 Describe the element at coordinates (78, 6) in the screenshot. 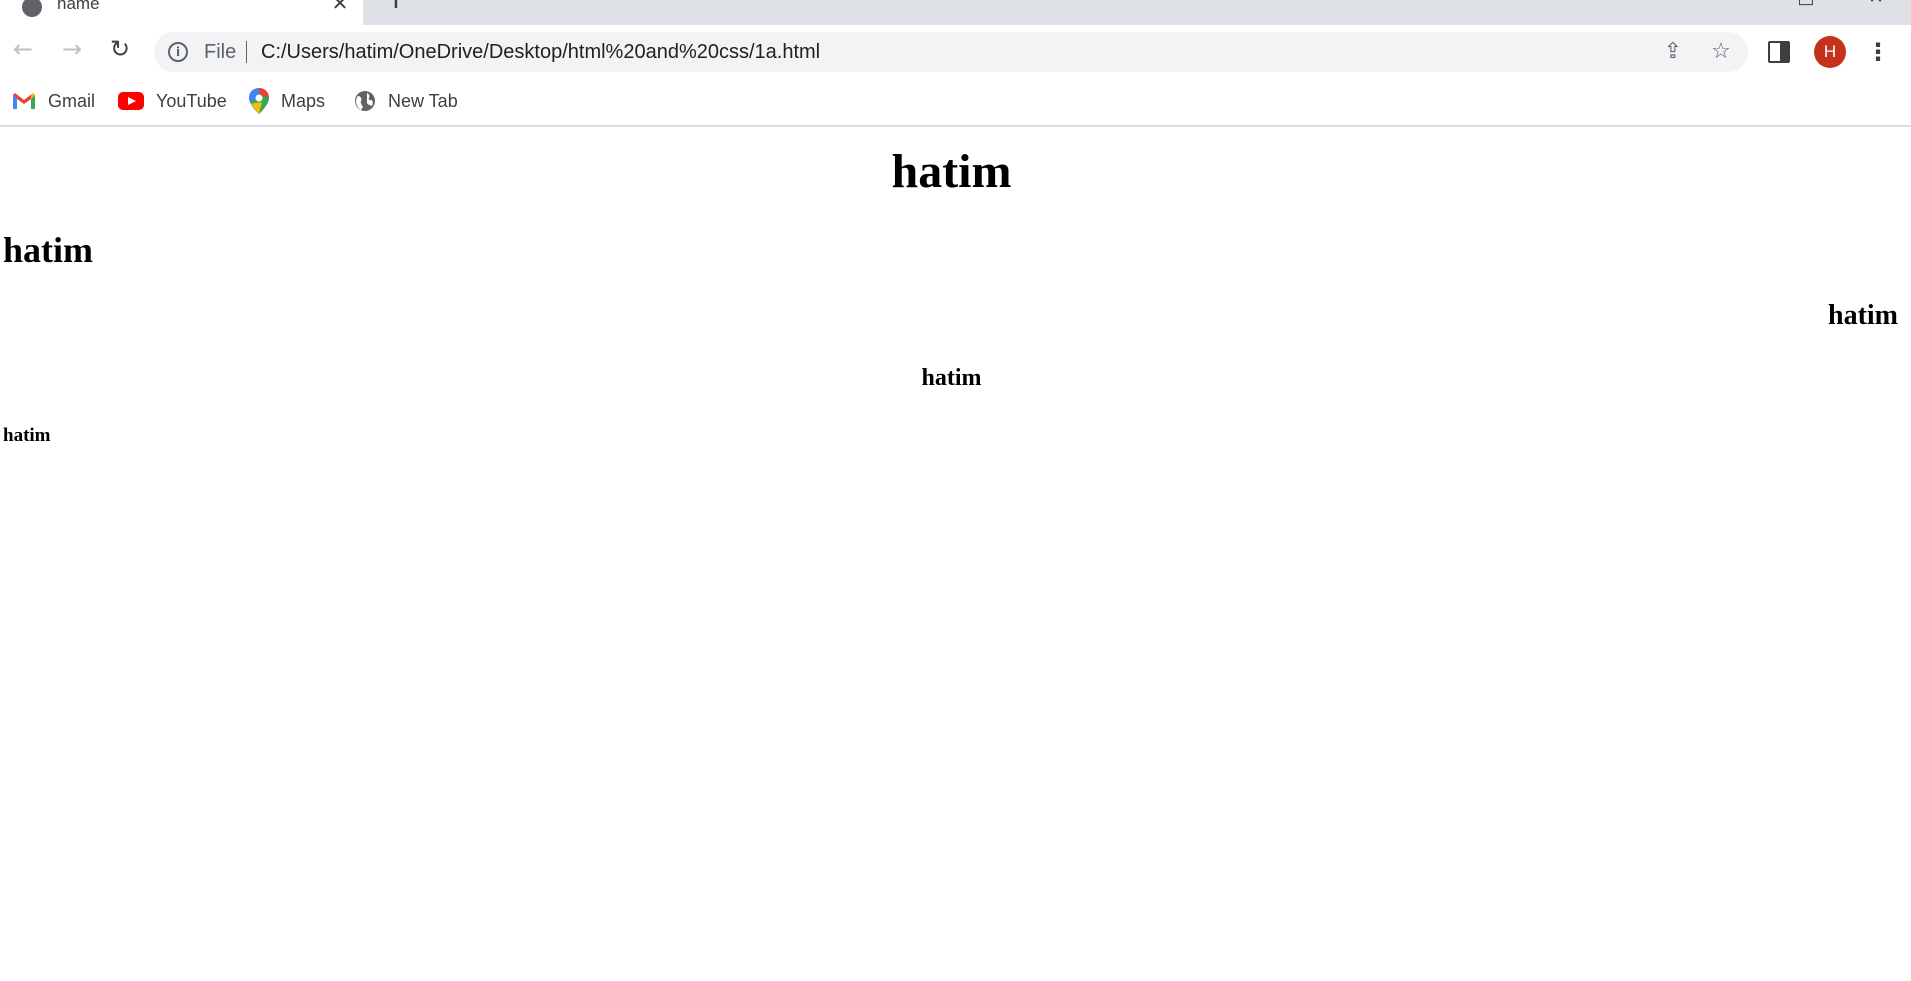

I see `tab-title: name` at that location.